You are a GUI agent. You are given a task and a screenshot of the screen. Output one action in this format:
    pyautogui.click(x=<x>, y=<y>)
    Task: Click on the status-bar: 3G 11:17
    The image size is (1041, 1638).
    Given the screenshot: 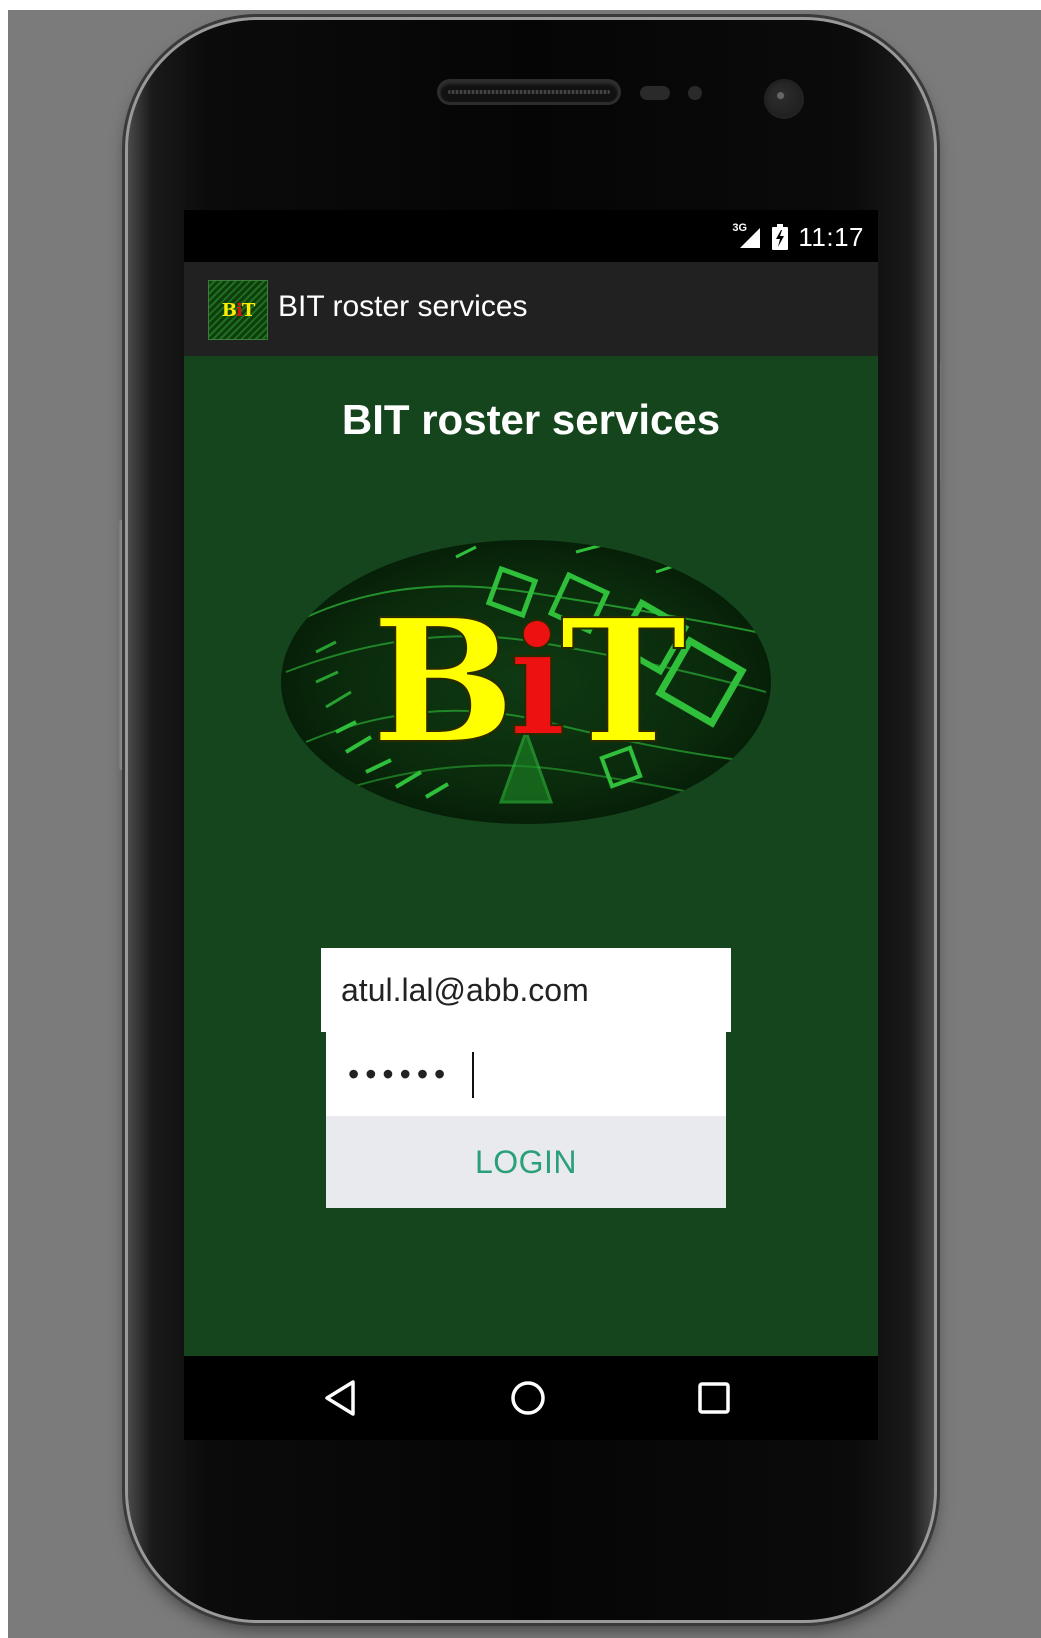 What is the action you would take?
    pyautogui.click(x=531, y=236)
    